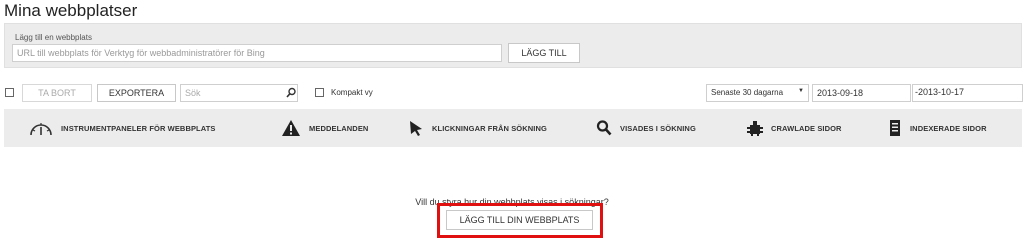  What do you see at coordinates (806, 128) in the screenshot?
I see `nav-label-crawled-pages: CRAWLADE SIDOR` at bounding box center [806, 128].